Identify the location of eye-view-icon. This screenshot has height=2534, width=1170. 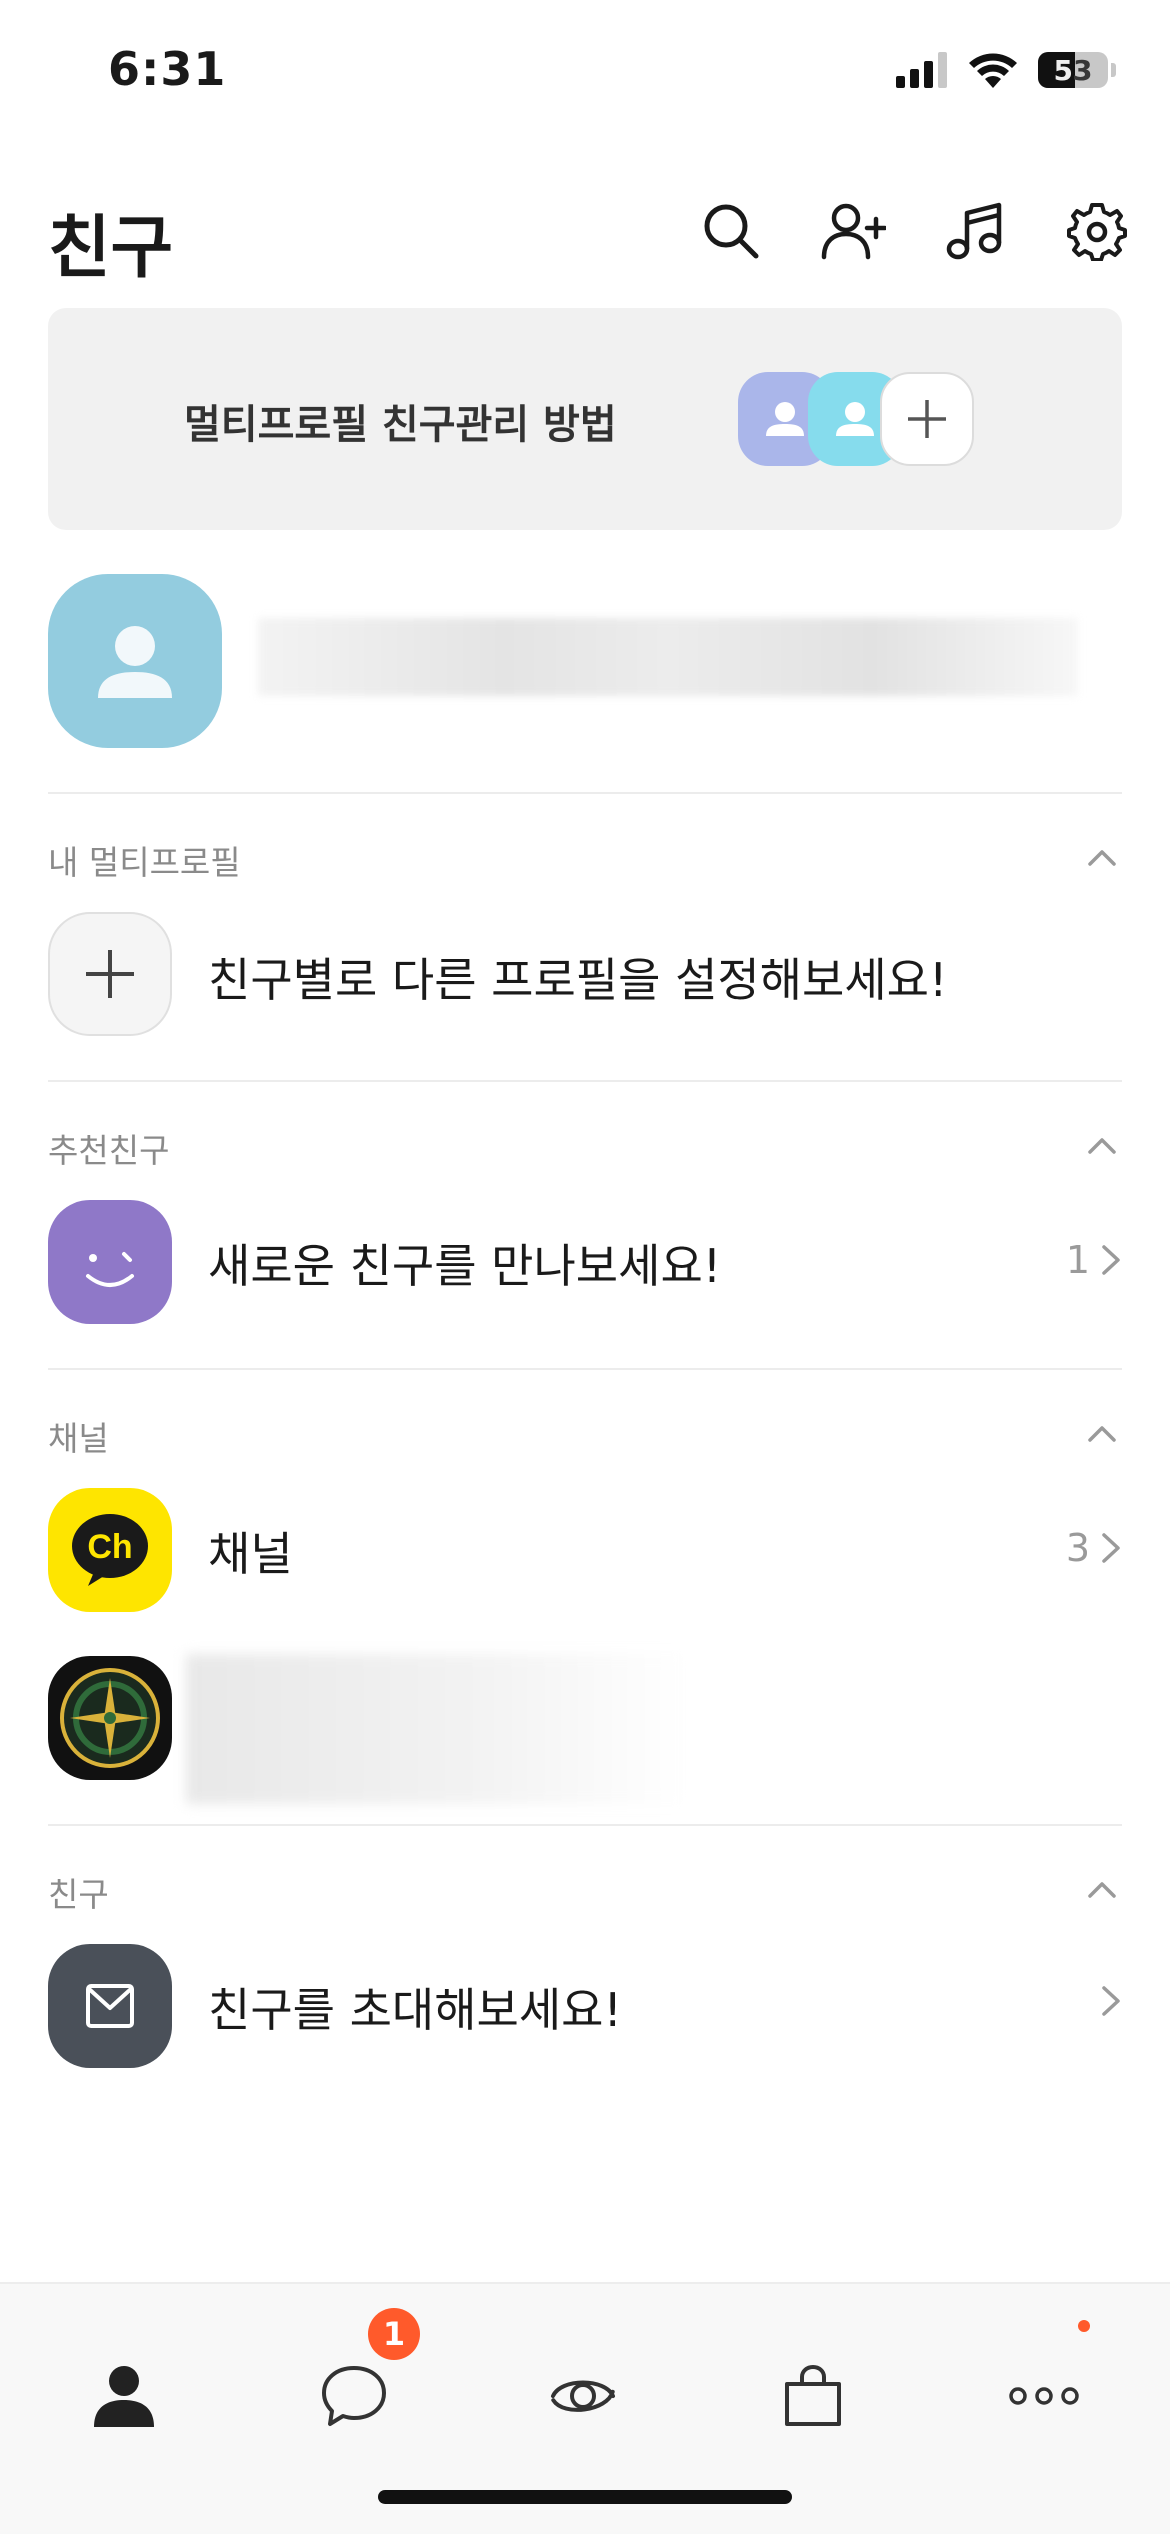
(583, 2396).